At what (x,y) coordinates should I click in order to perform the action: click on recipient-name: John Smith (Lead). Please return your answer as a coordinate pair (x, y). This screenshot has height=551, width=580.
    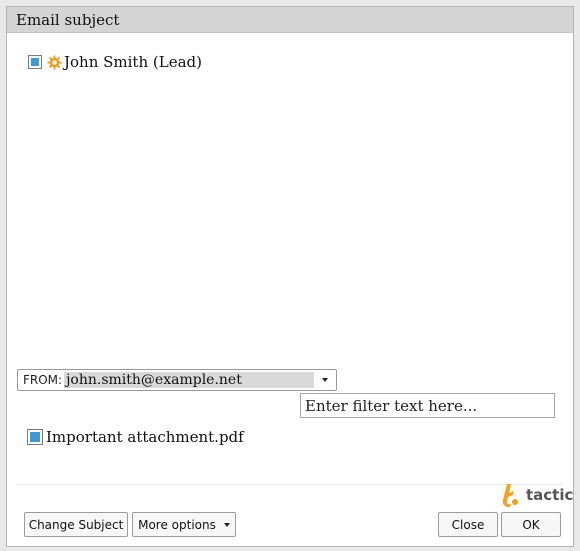
    Looking at the image, I should click on (133, 62).